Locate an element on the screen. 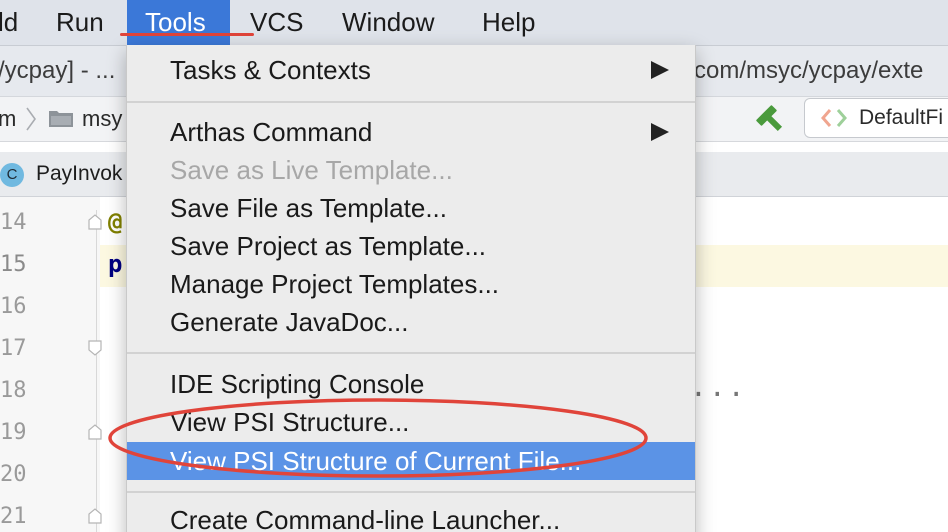 This screenshot has width=948, height=532. line-number: 17 is located at coordinates (13, 348).